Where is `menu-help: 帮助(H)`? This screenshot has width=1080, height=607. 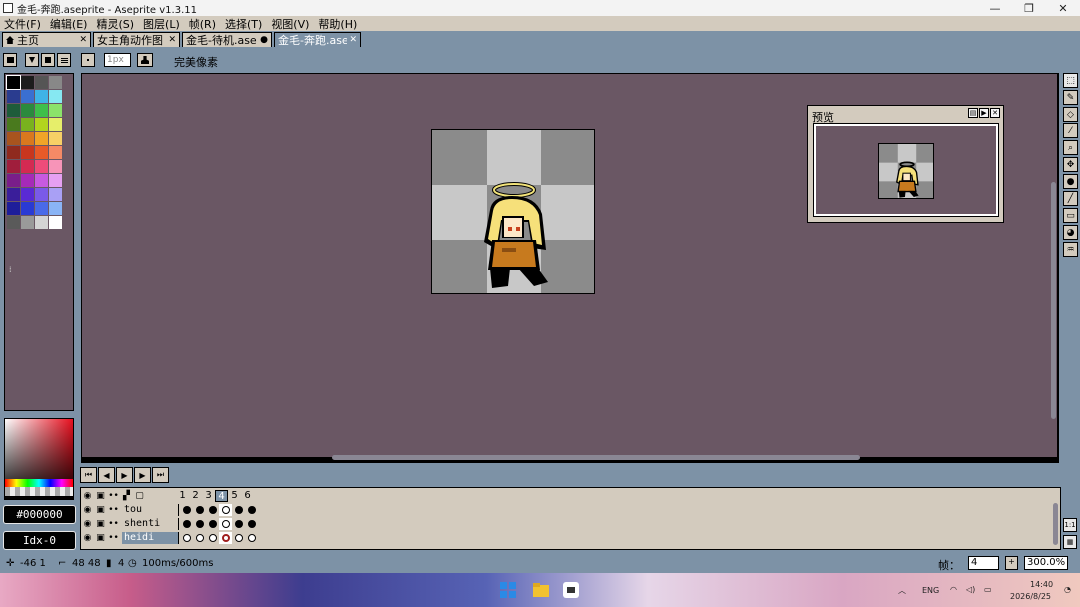 menu-help: 帮助(H) is located at coordinates (337, 24).